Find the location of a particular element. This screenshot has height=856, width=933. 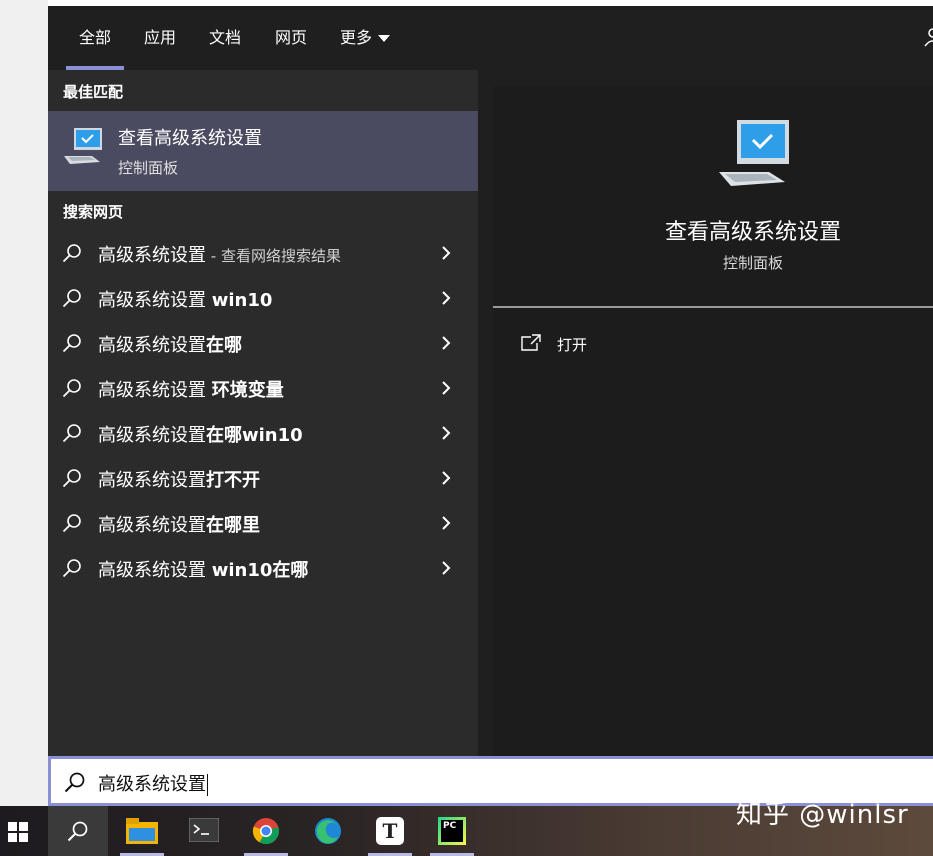

taskbar-pycharm: PC is located at coordinates (452, 831).